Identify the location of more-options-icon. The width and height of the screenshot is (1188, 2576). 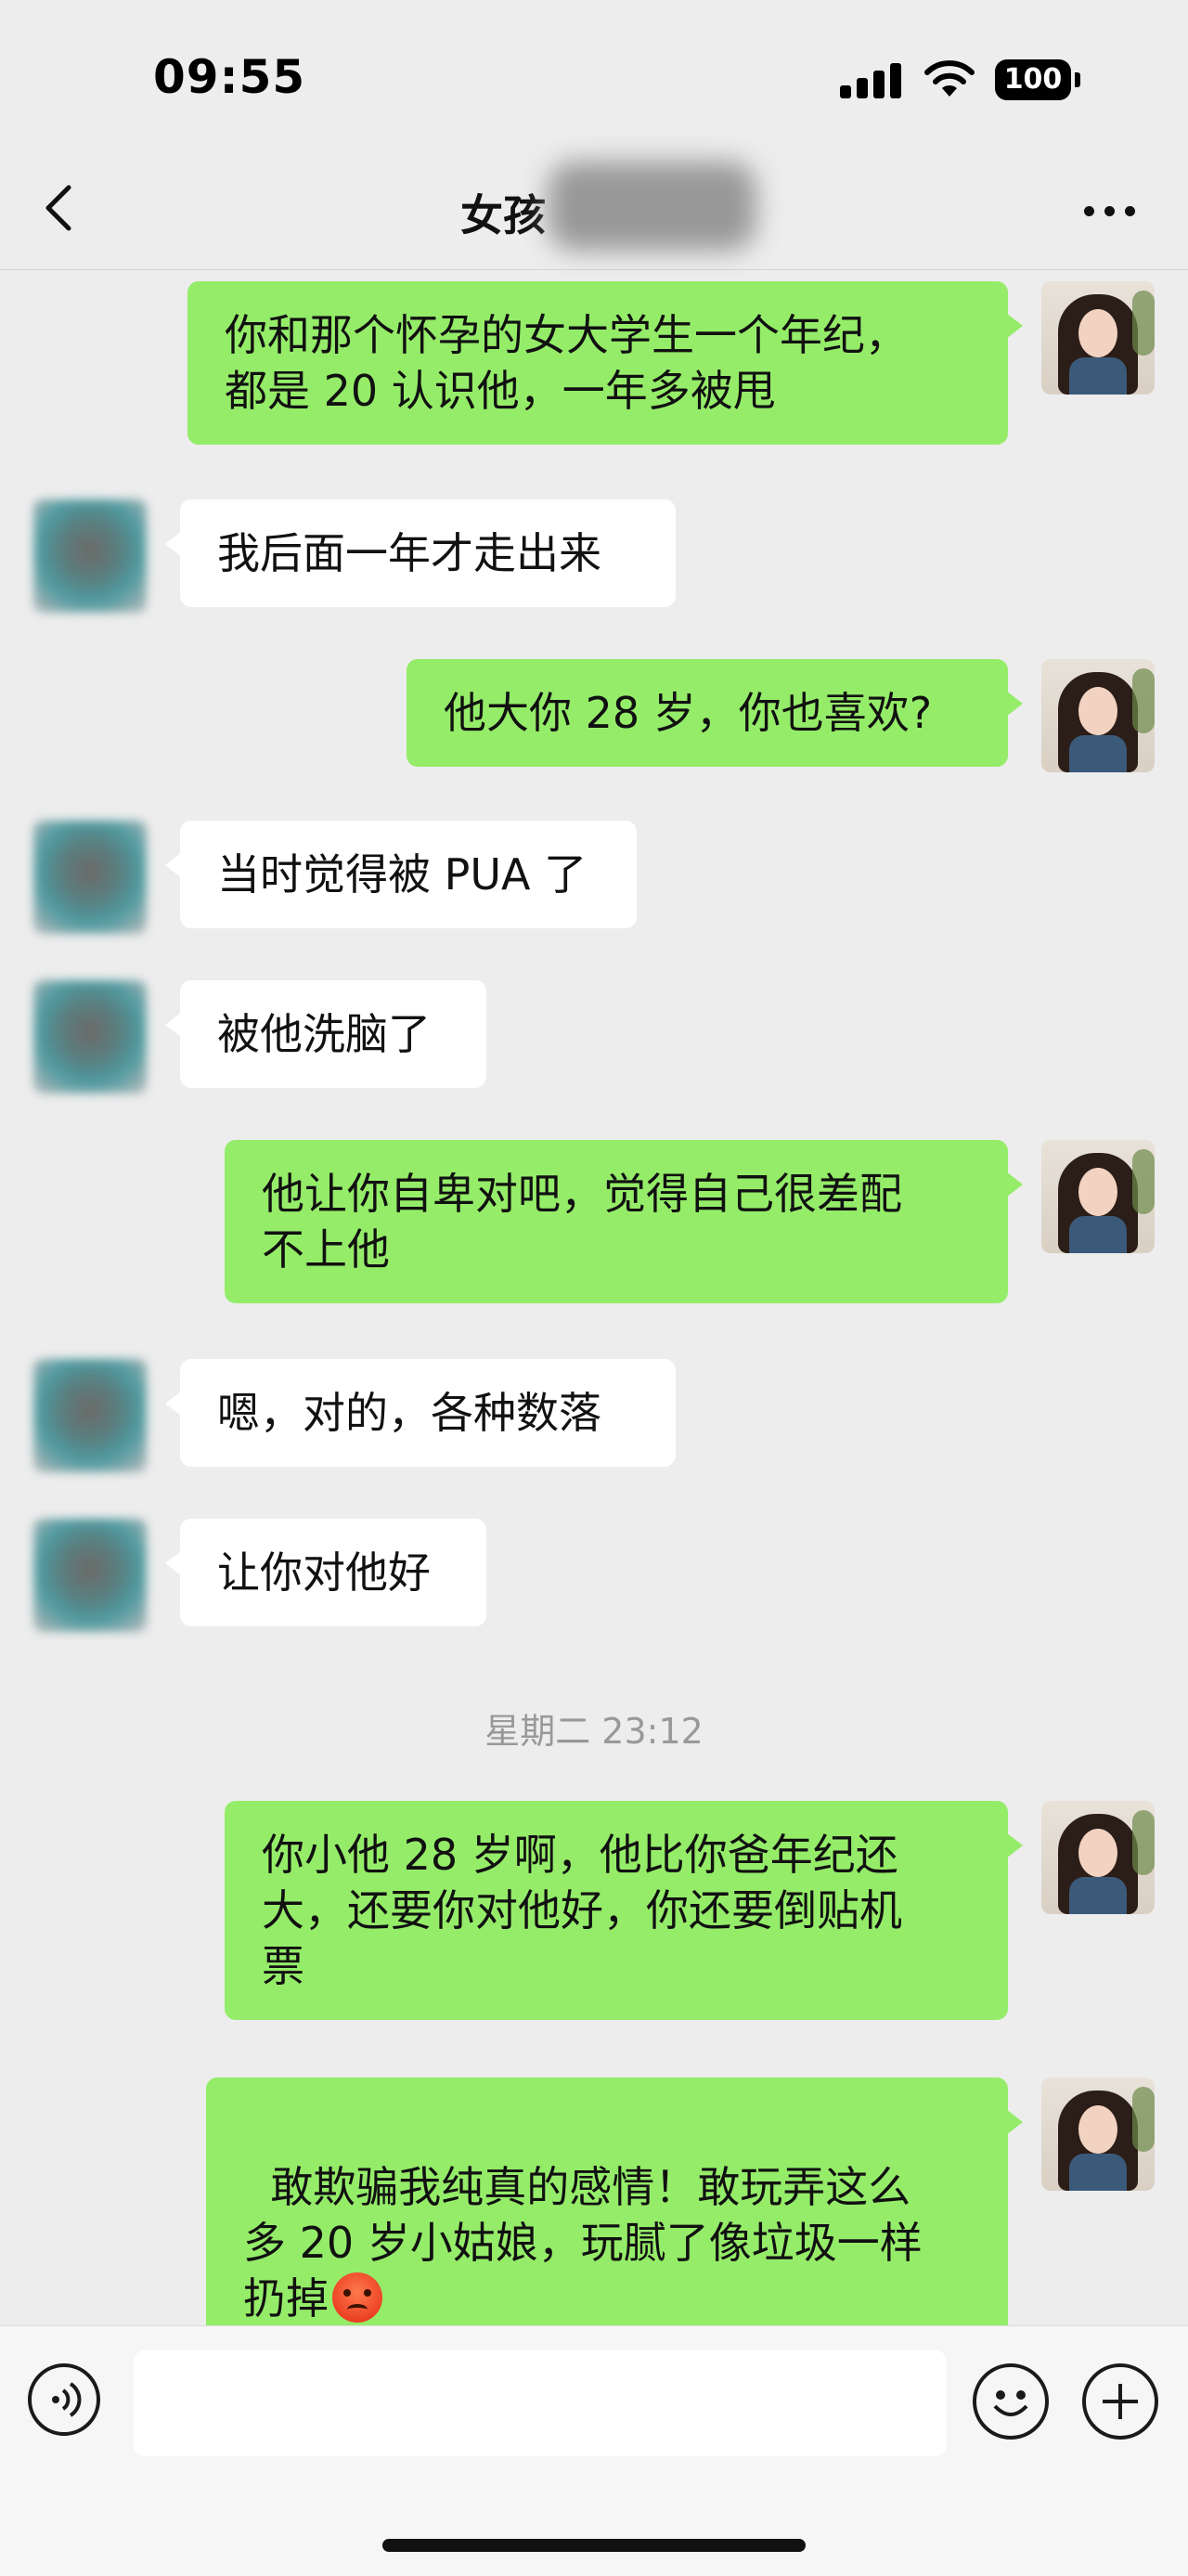
(1110, 209).